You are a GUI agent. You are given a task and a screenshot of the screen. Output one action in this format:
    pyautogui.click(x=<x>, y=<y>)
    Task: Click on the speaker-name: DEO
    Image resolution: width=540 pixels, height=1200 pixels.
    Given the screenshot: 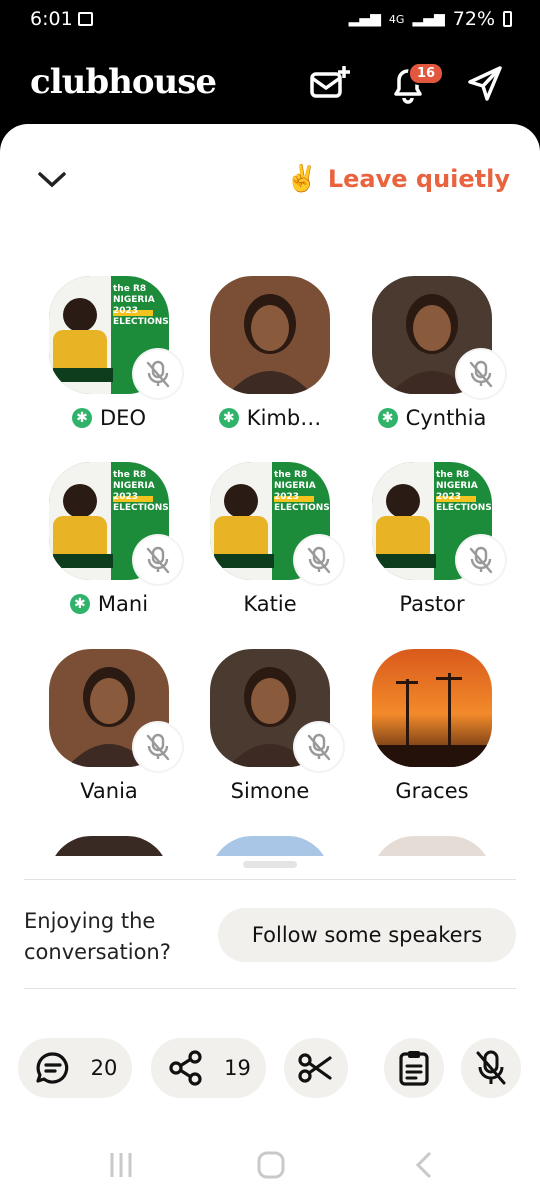 What is the action you would take?
    pyautogui.click(x=123, y=418)
    